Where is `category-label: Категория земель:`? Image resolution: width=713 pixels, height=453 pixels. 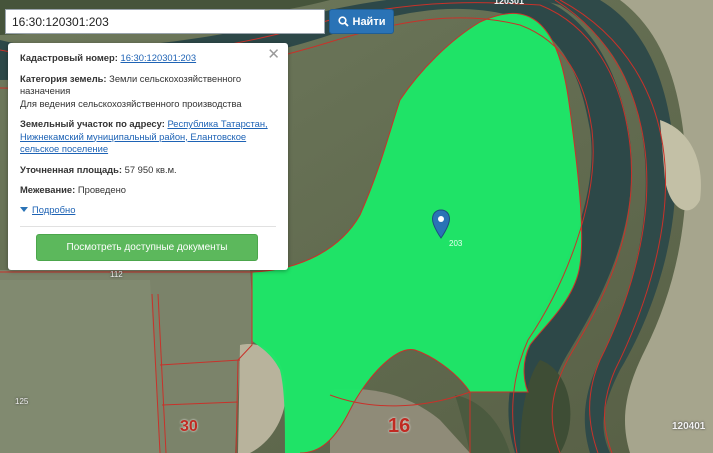
category-label: Категория земель: is located at coordinates (63, 78).